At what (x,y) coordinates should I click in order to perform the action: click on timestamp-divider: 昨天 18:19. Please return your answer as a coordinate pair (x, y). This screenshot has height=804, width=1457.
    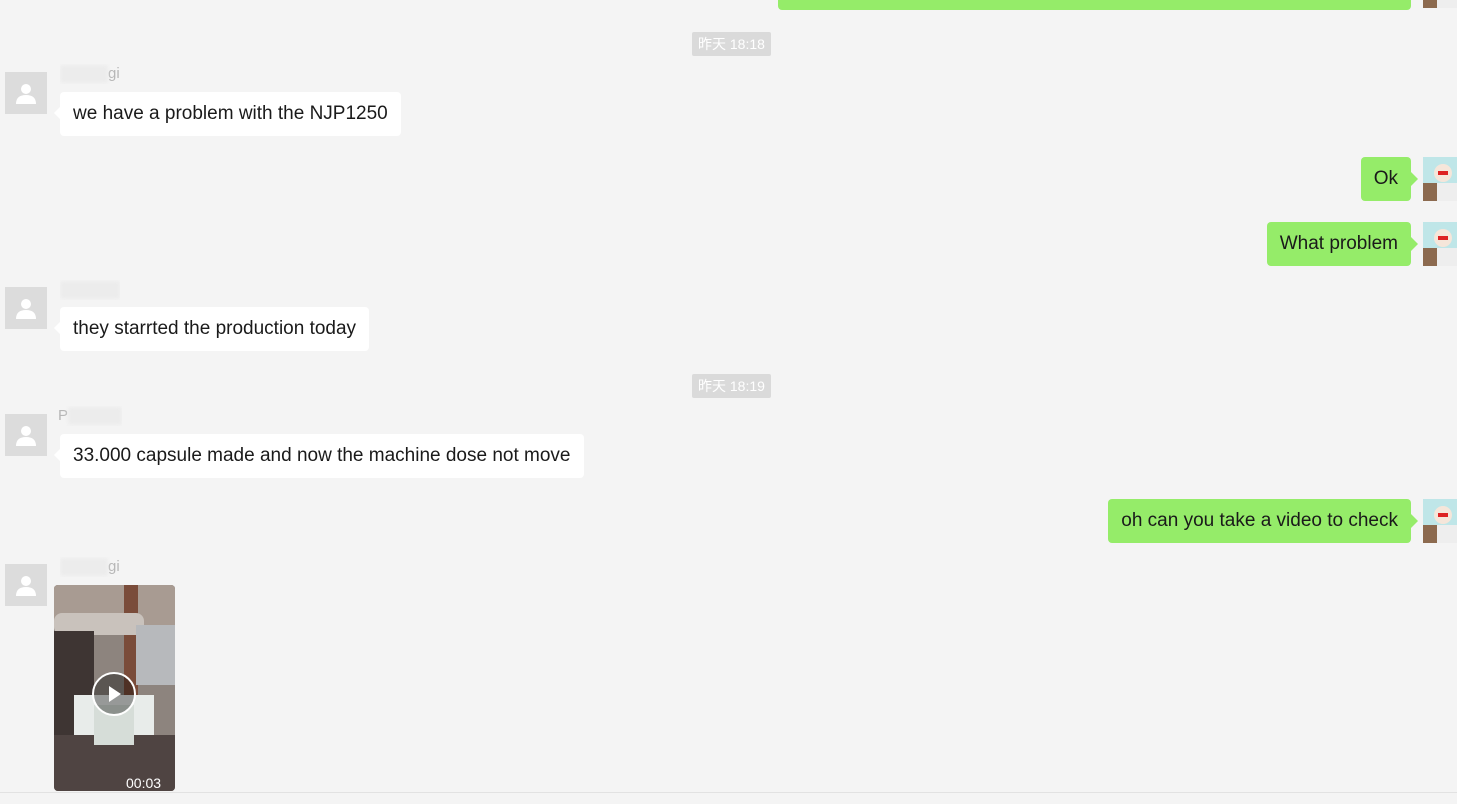
    Looking at the image, I should click on (731, 386).